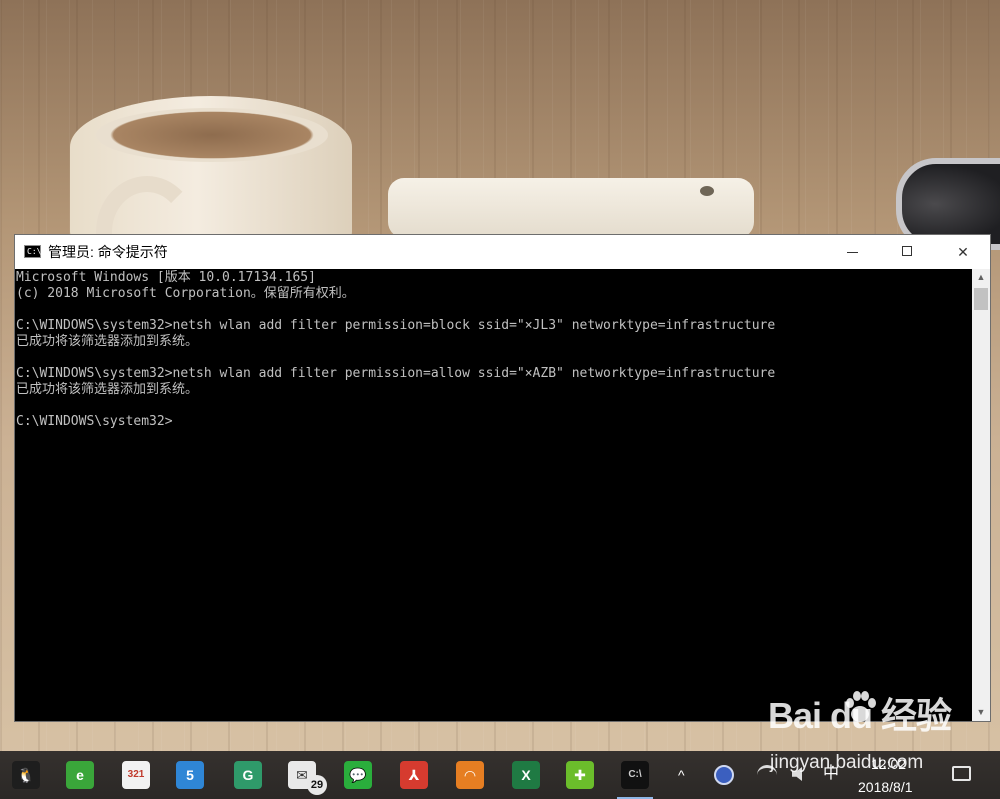 This screenshot has height=799, width=1000. I want to click on taskbar-app-glyph: ✚, so click(580, 775).